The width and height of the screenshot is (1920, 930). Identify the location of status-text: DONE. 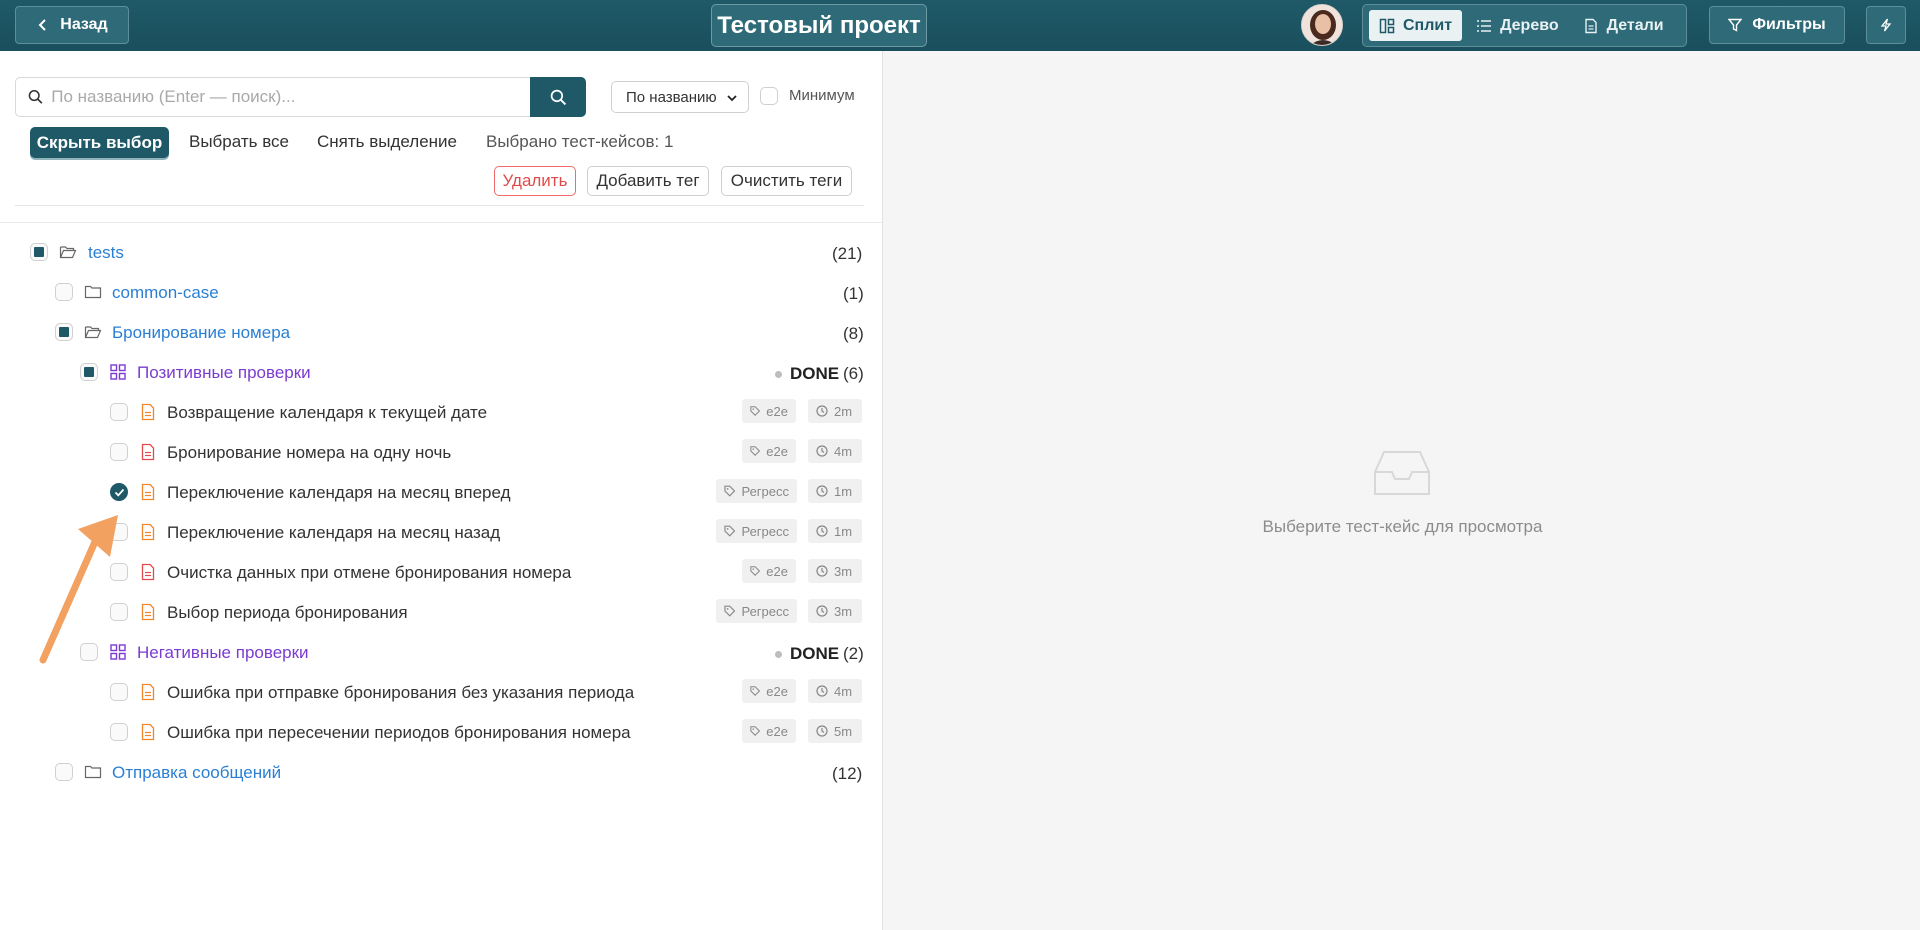
(815, 373).